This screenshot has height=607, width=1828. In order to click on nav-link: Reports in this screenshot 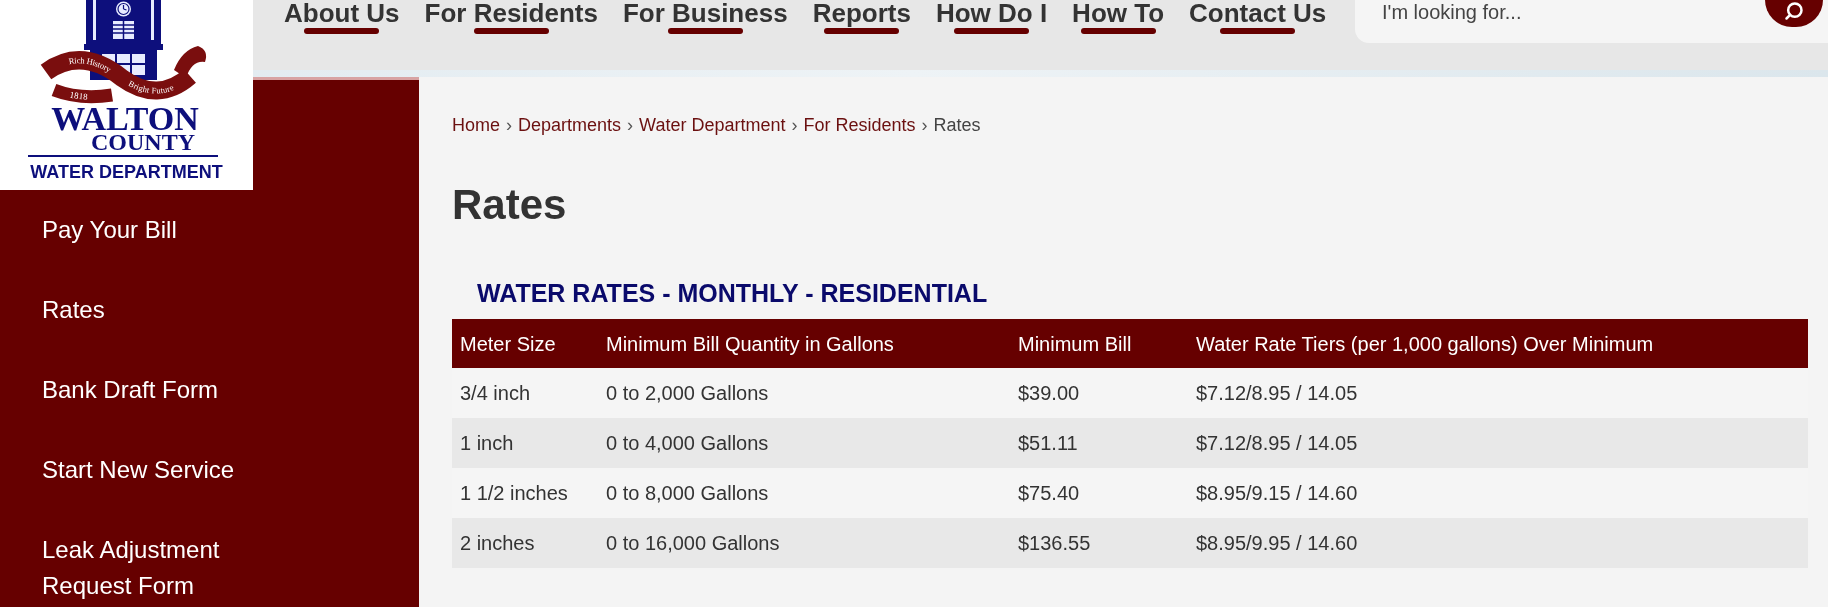, I will do `click(861, 17)`.